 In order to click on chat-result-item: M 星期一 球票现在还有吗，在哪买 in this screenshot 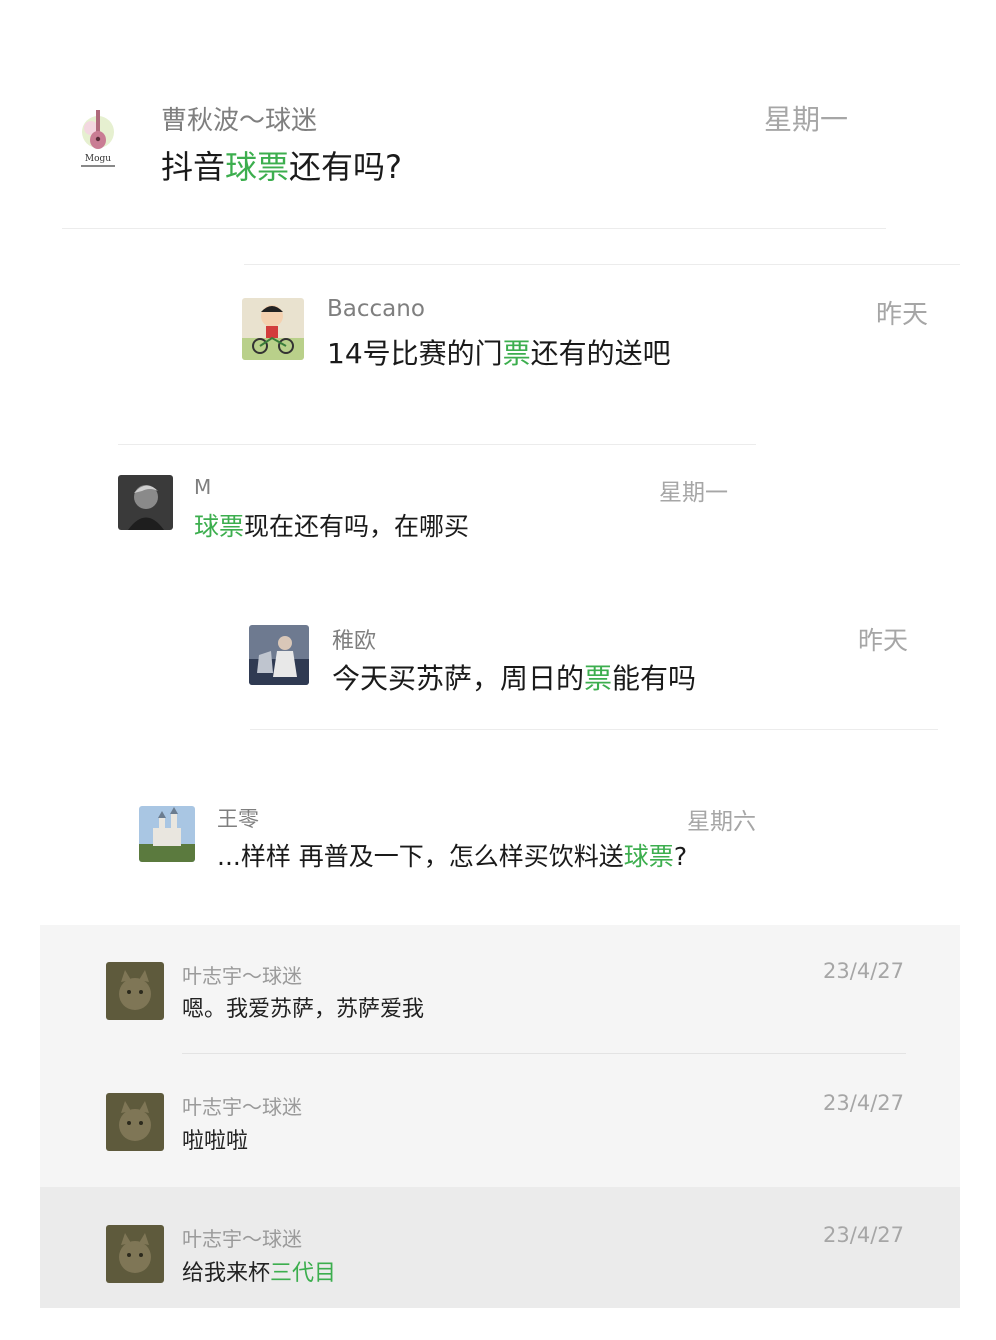, I will do `click(435, 510)`.